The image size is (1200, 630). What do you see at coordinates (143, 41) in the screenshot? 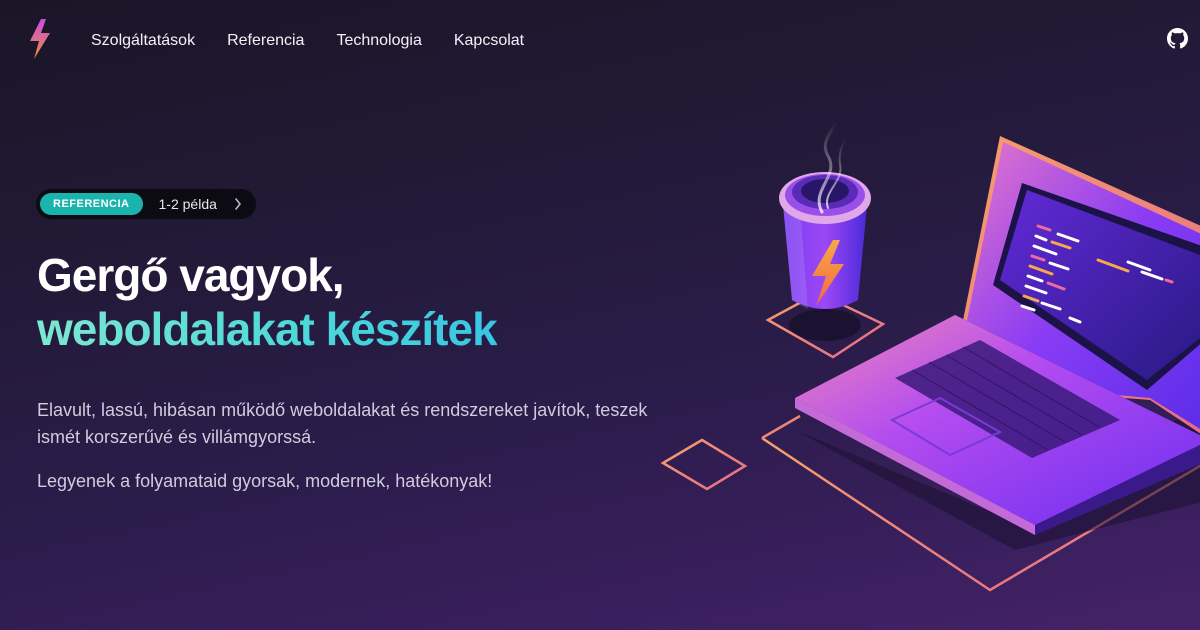
I see `nav-link-services: Szolgáltatások` at bounding box center [143, 41].